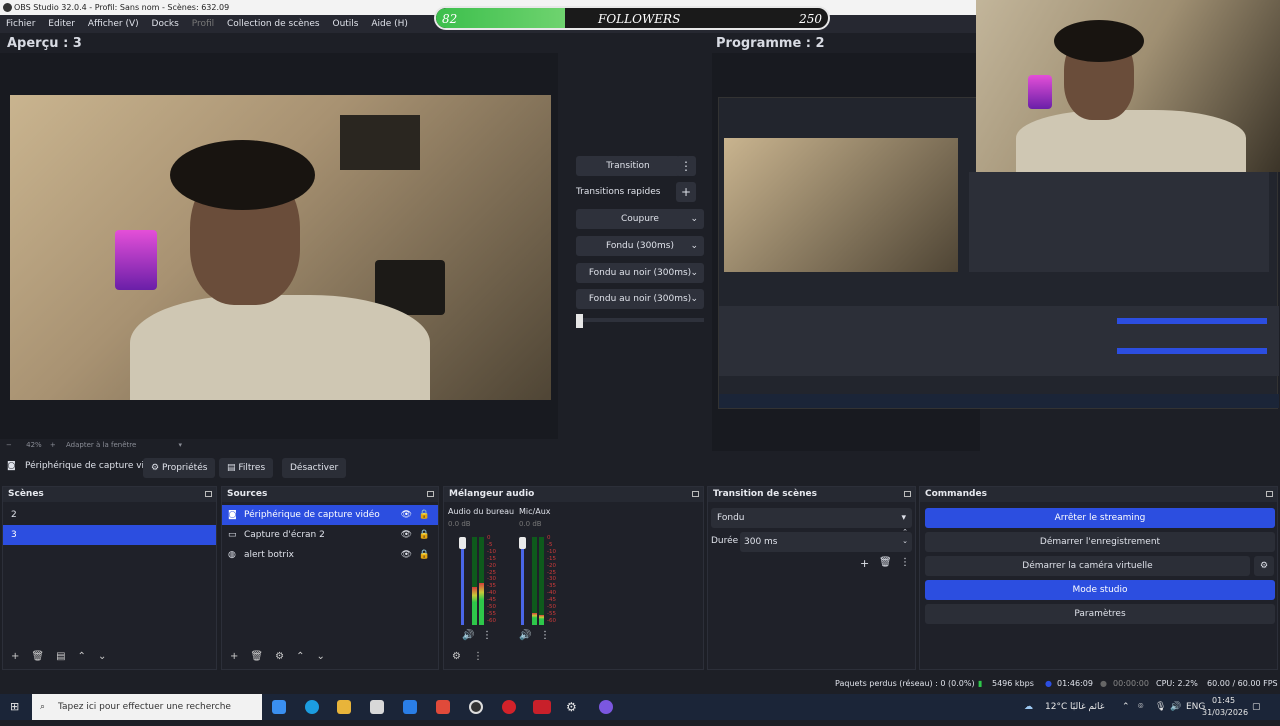  I want to click on obs-icon, so click(476, 707).